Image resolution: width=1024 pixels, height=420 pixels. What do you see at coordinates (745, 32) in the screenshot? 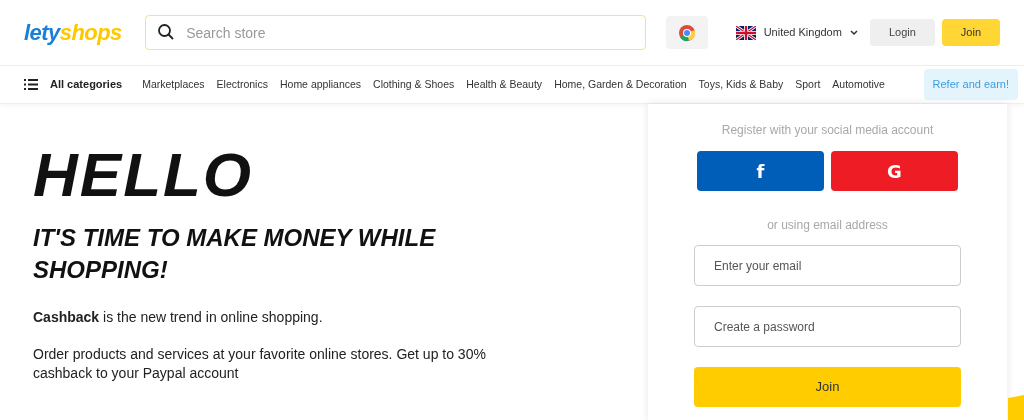
I see `uk-flag-icon` at bounding box center [745, 32].